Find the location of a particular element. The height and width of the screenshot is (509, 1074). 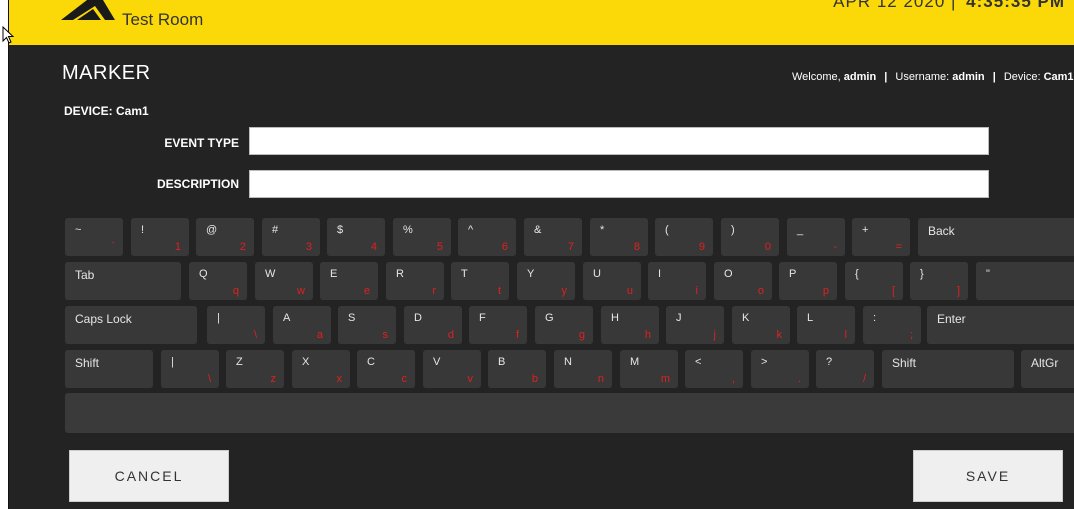

key-o: Oo is located at coordinates (743, 281).